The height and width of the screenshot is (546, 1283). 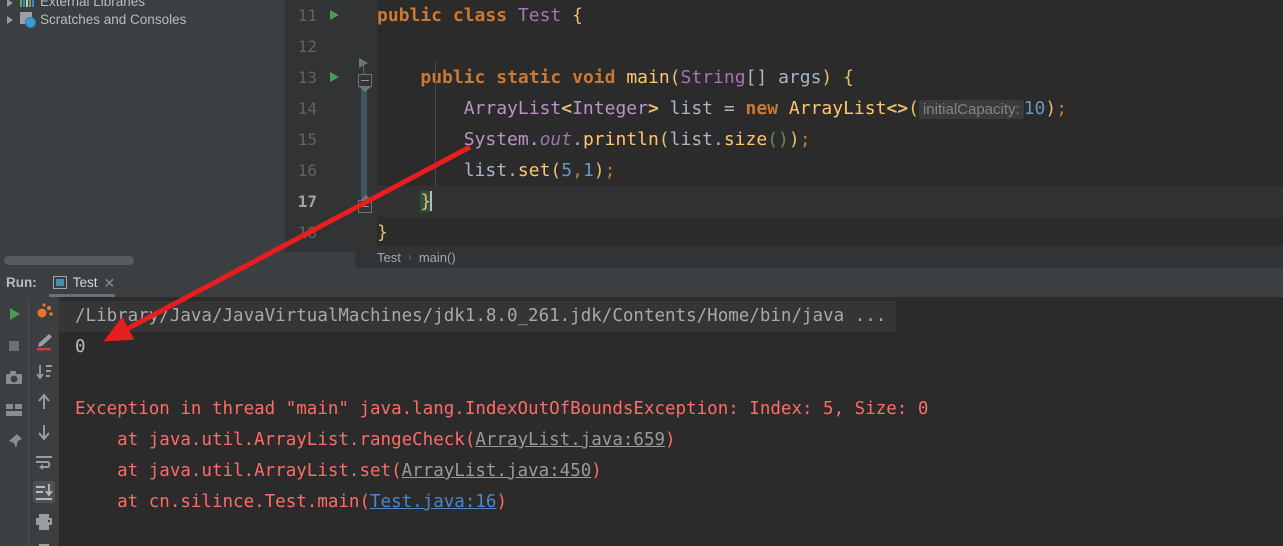 I want to click on trace-link: ArrayList.java:659, so click(x=570, y=440).